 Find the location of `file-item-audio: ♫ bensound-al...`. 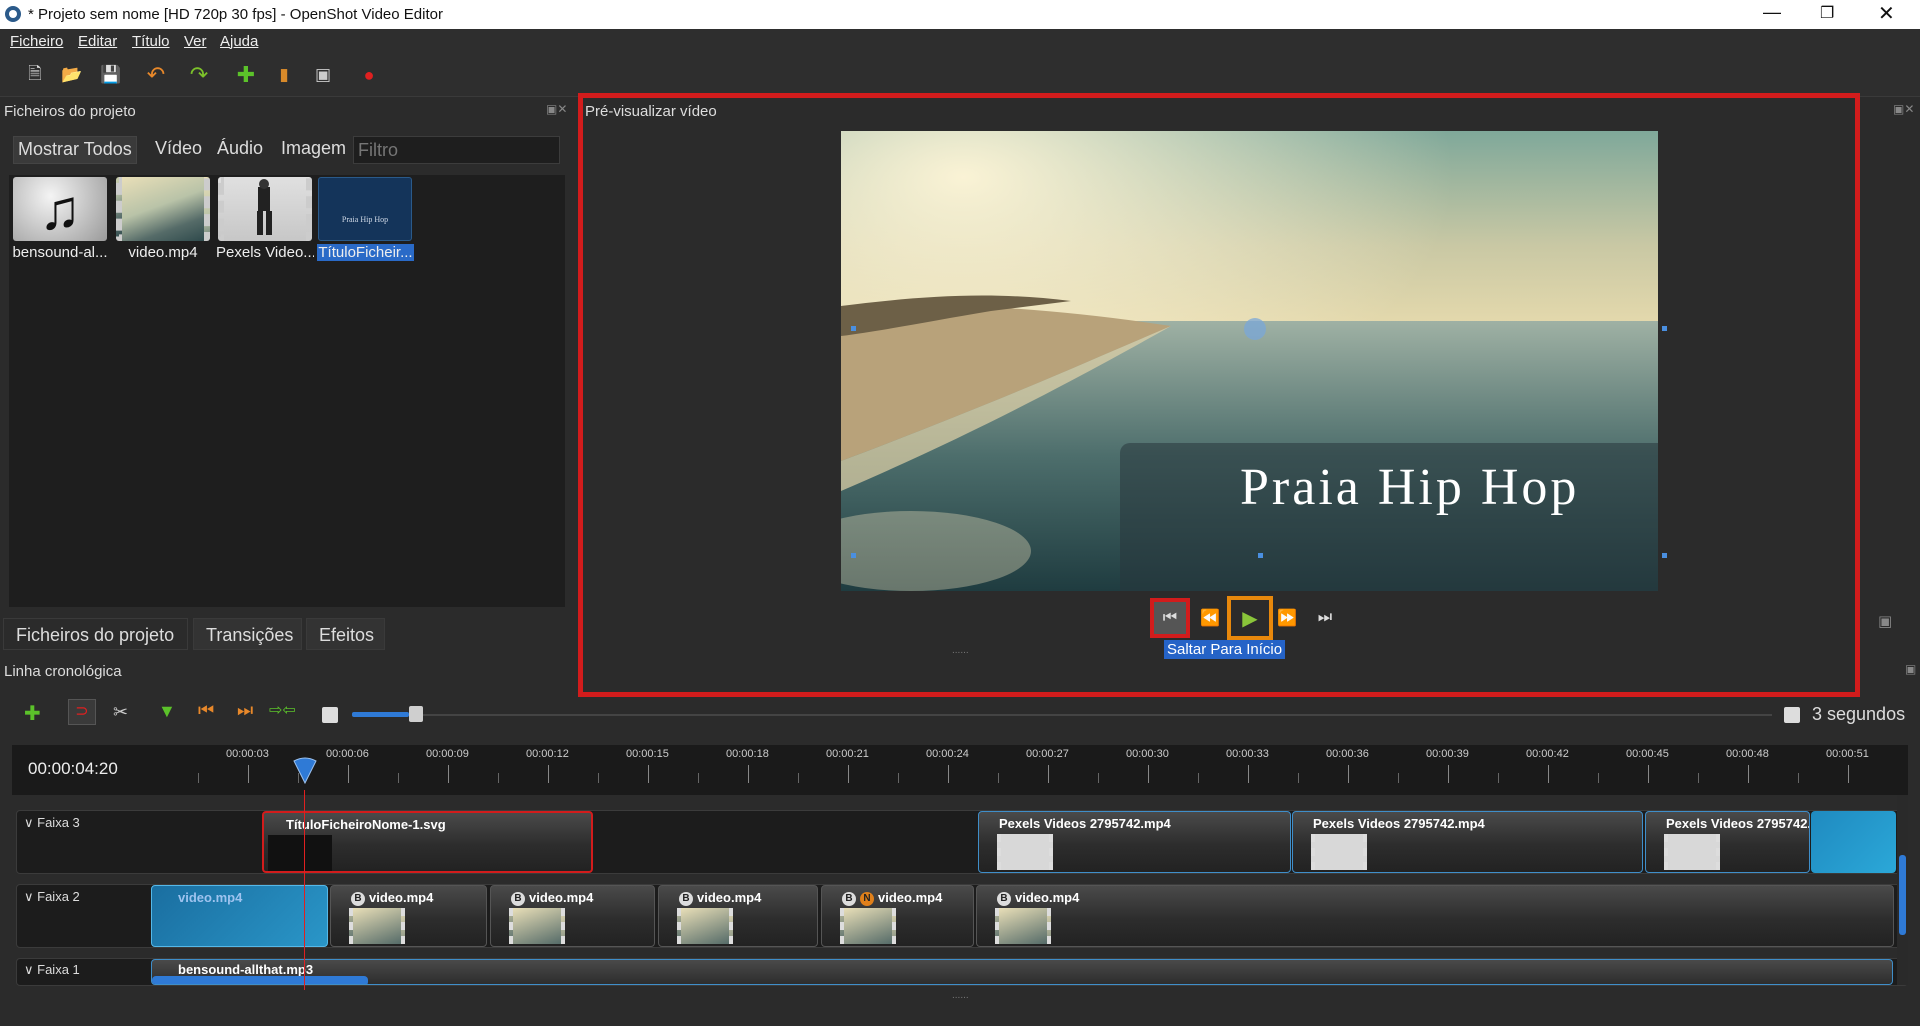

file-item-audio: ♫ bensound-al... is located at coordinates (60, 222).